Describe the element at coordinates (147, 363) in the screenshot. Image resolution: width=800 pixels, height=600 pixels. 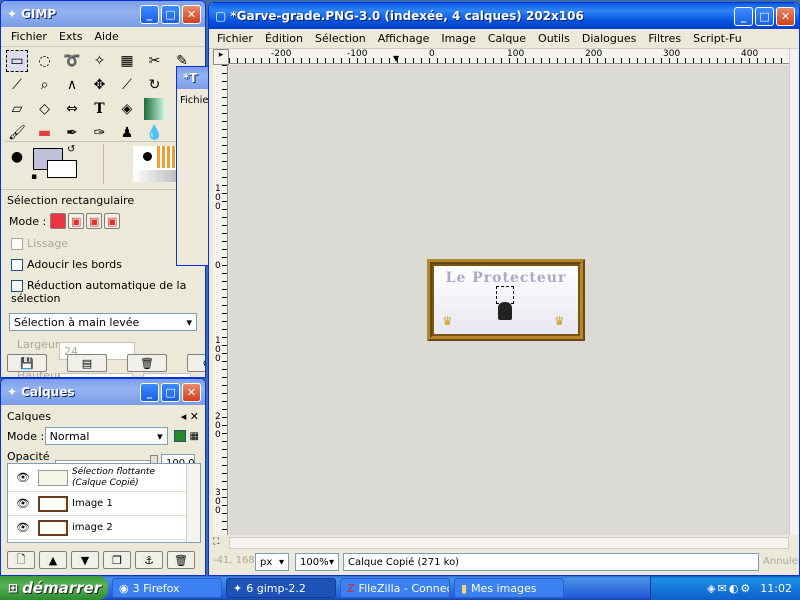
I see `delete-options-button: 🗑` at that location.